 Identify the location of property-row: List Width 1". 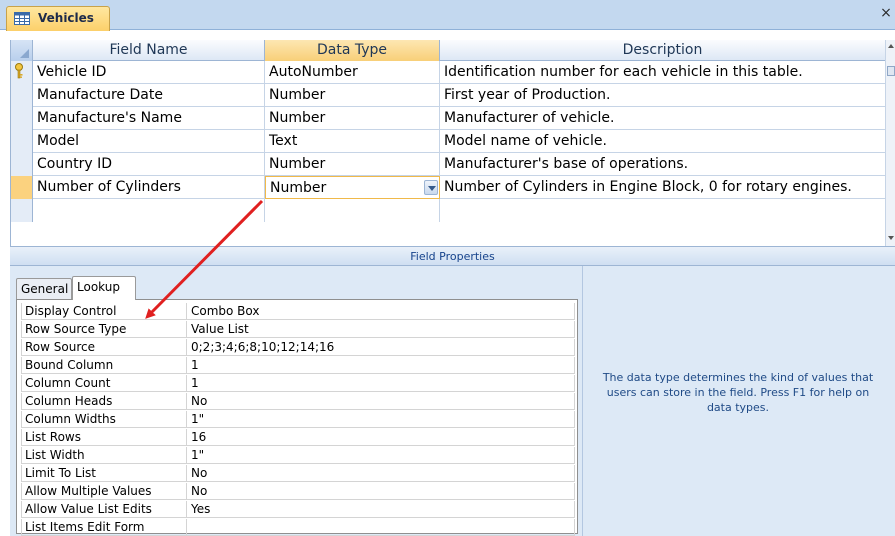
(298, 455).